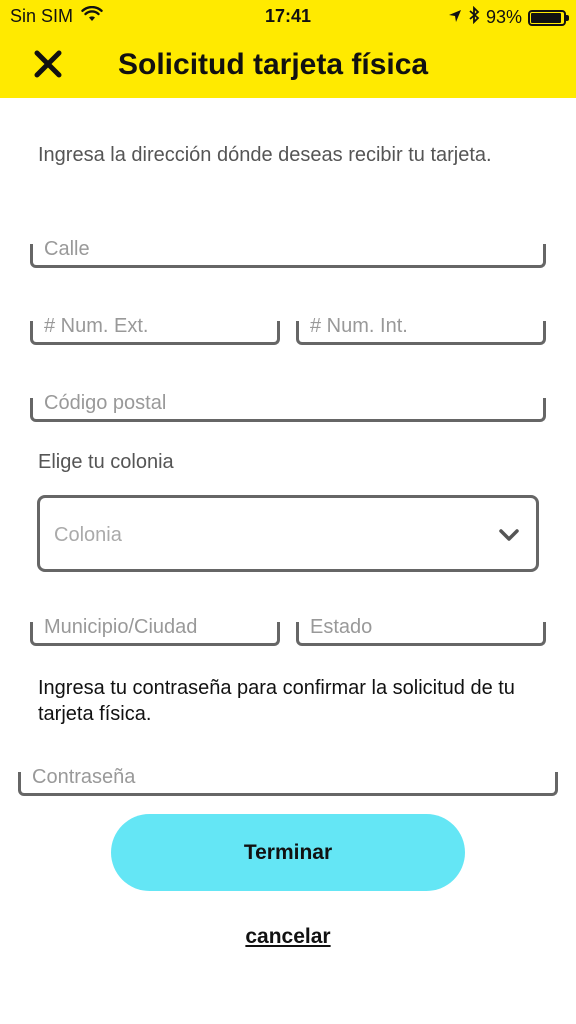  Describe the element at coordinates (288, 256) in the screenshot. I see `street-field-border` at that location.